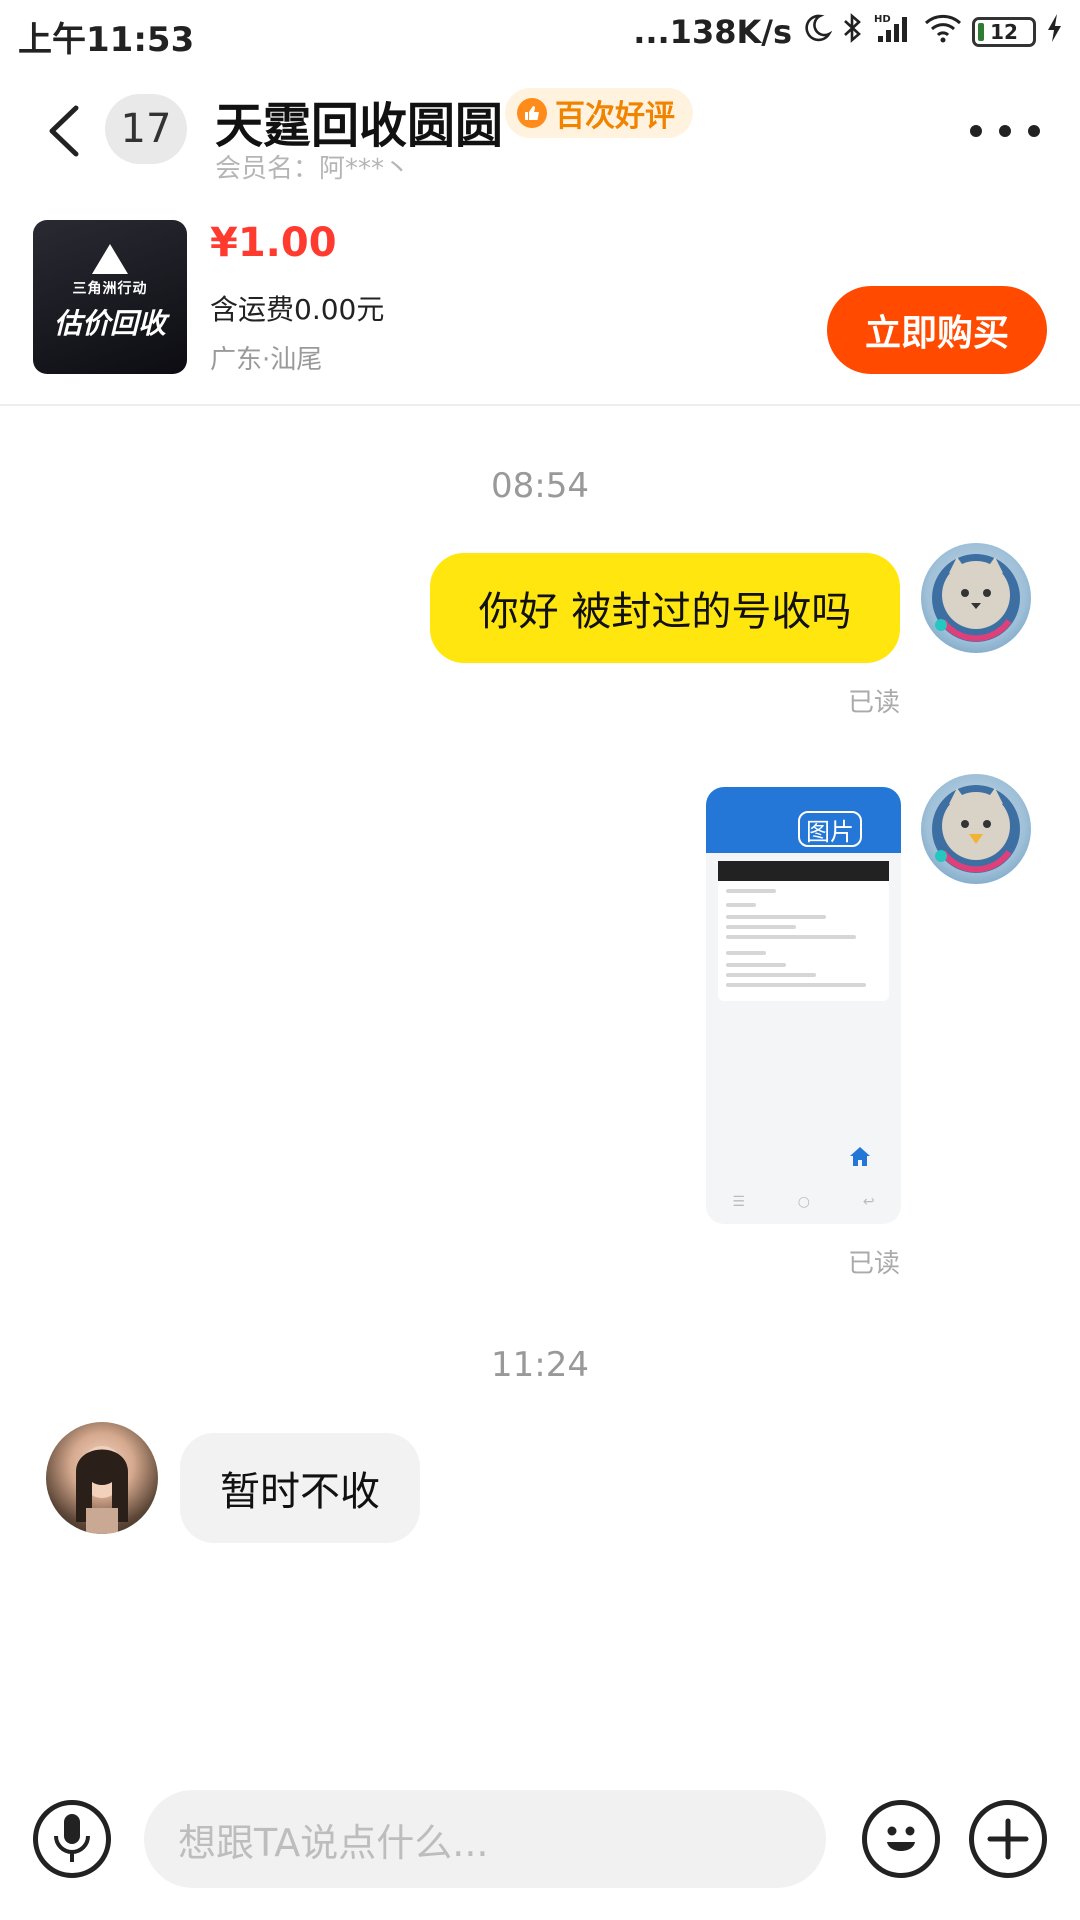 The image size is (1080, 1920). Describe the element at coordinates (803, 931) in the screenshot. I see `image-preview-card` at that location.